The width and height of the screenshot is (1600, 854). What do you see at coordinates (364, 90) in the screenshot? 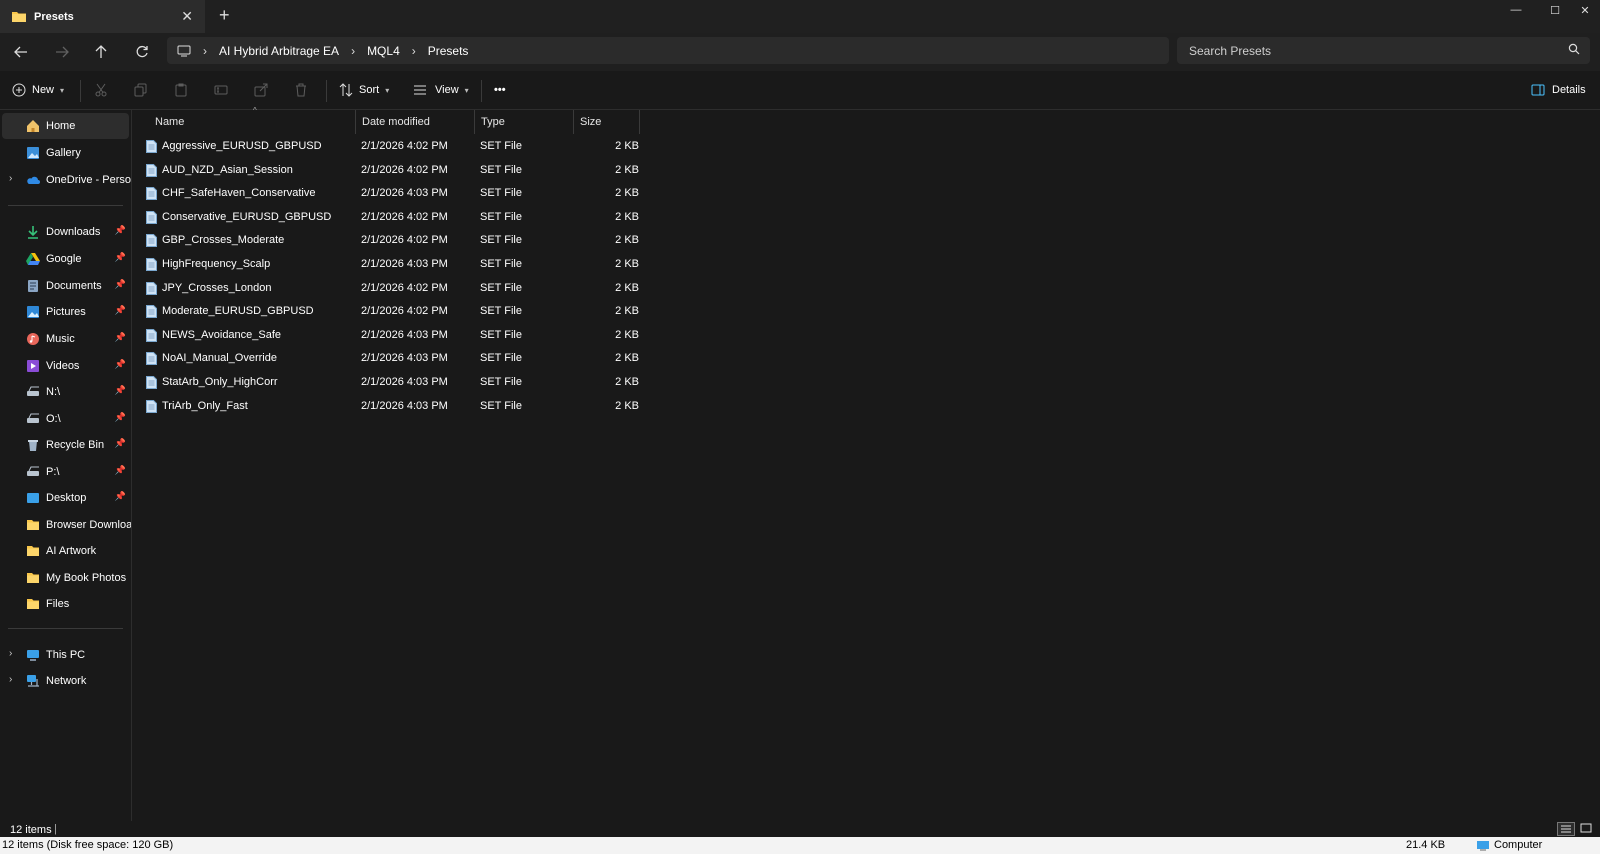
I see `sort-button: Sort ▾` at bounding box center [364, 90].